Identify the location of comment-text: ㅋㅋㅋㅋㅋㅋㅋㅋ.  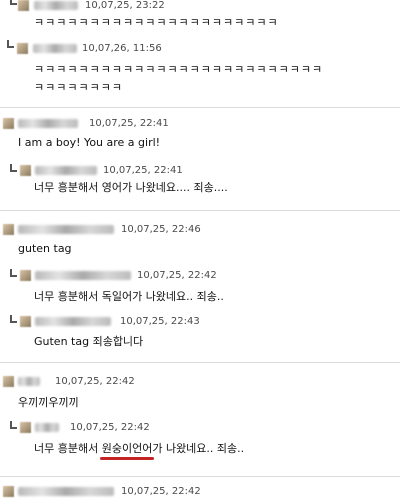
(78, 87).